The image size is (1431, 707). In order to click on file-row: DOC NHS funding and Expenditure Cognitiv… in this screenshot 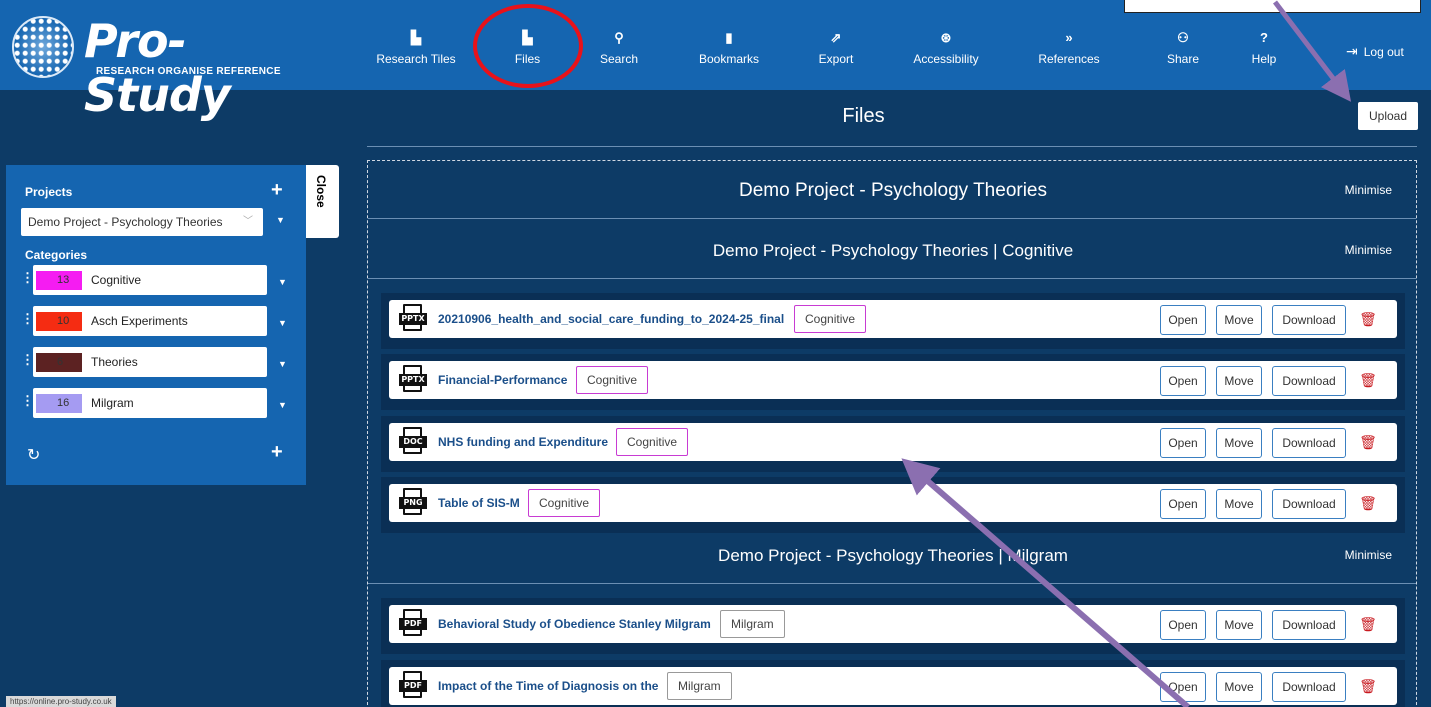, I will do `click(893, 442)`.